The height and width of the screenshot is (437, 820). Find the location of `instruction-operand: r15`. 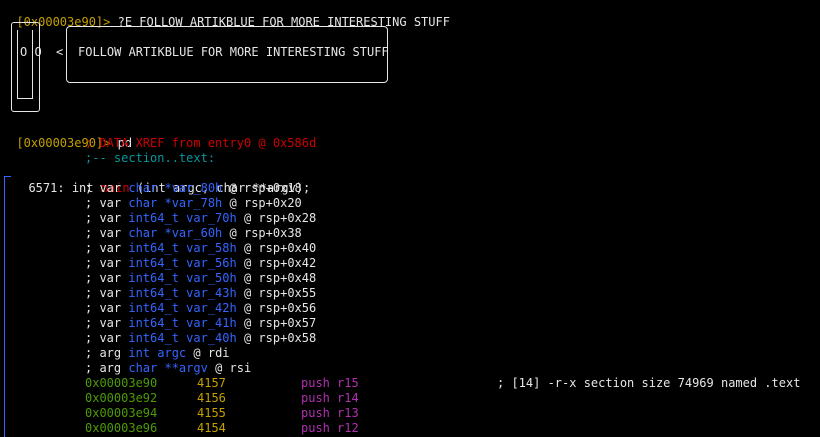

instruction-operand: r15 is located at coordinates (348, 383).